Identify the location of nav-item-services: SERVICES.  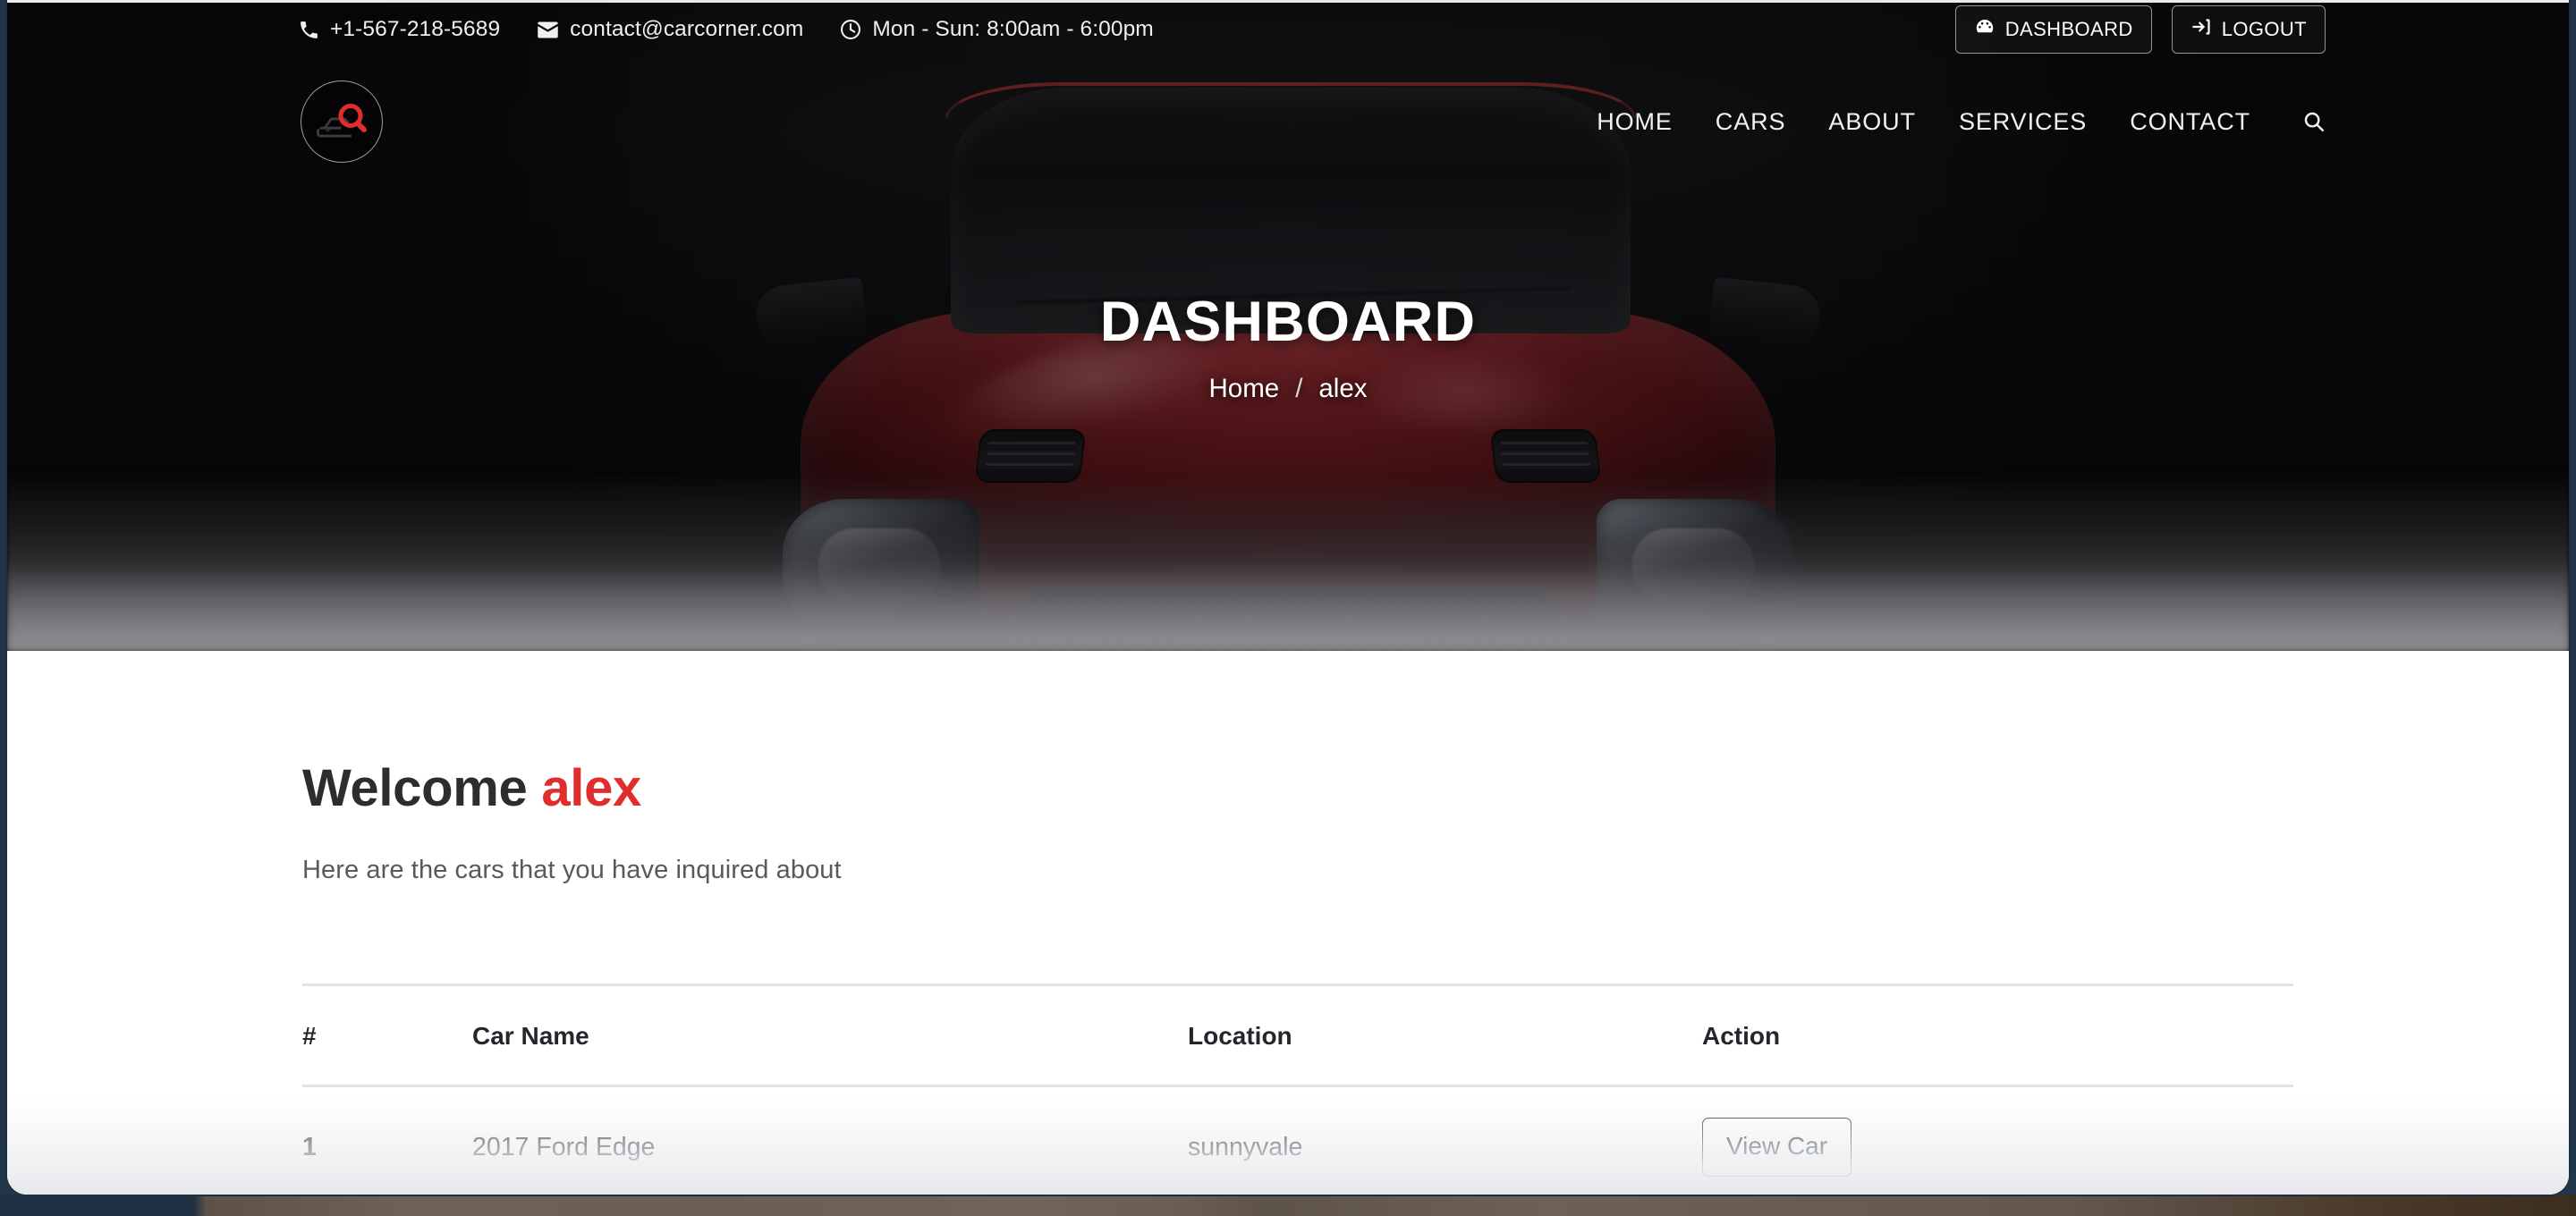
(2022, 122).